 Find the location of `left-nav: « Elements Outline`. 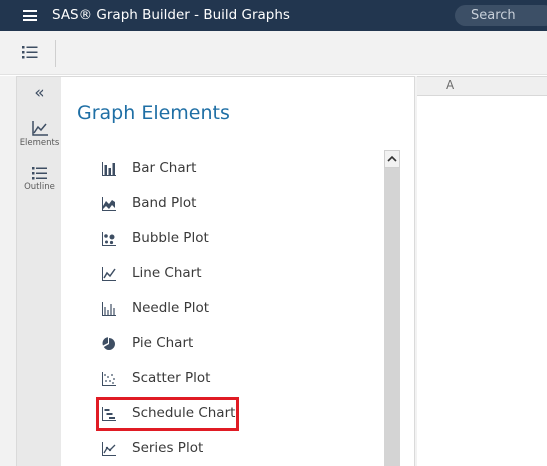

left-nav: « Elements Outline is located at coordinates (38, 271).